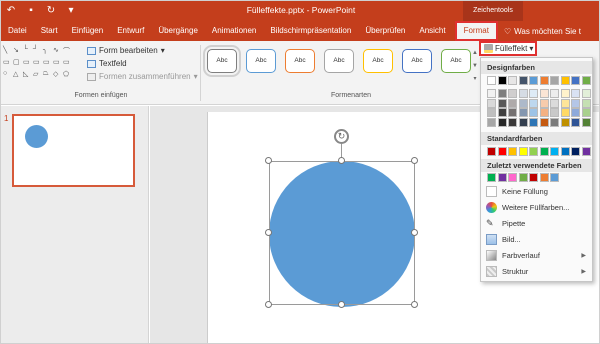  What do you see at coordinates (46, 74) in the screenshot?
I see `trapezoid-shape-icon: ⏢` at bounding box center [46, 74].